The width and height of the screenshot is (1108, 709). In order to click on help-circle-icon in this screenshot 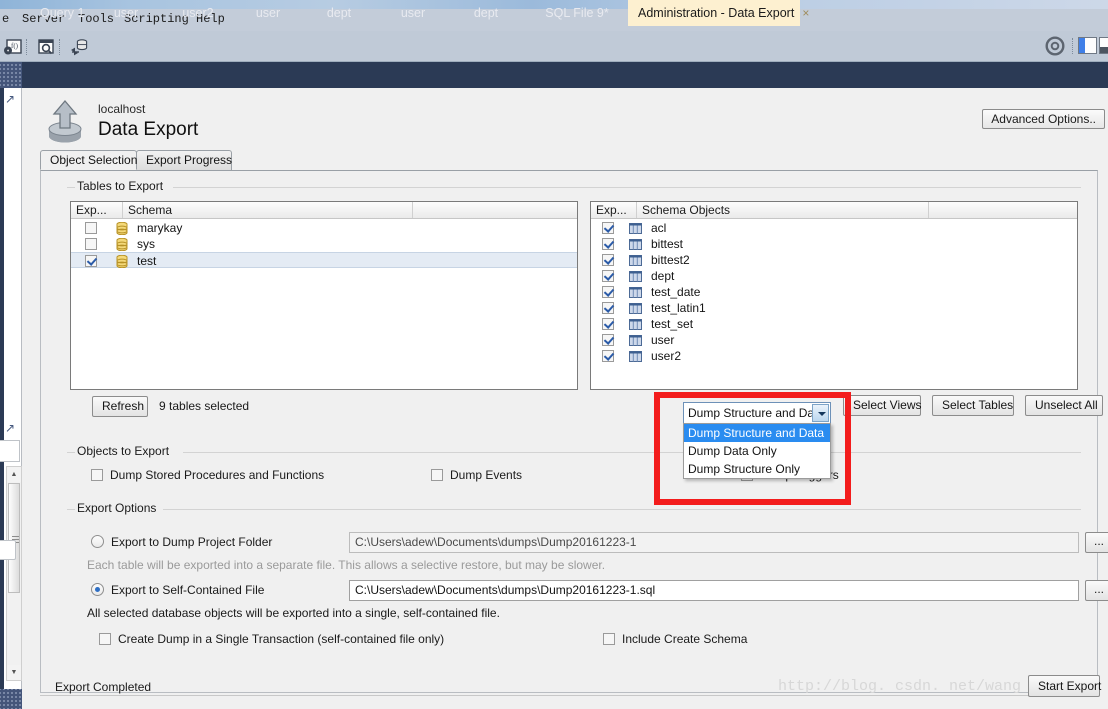, I will do `click(1055, 47)`.